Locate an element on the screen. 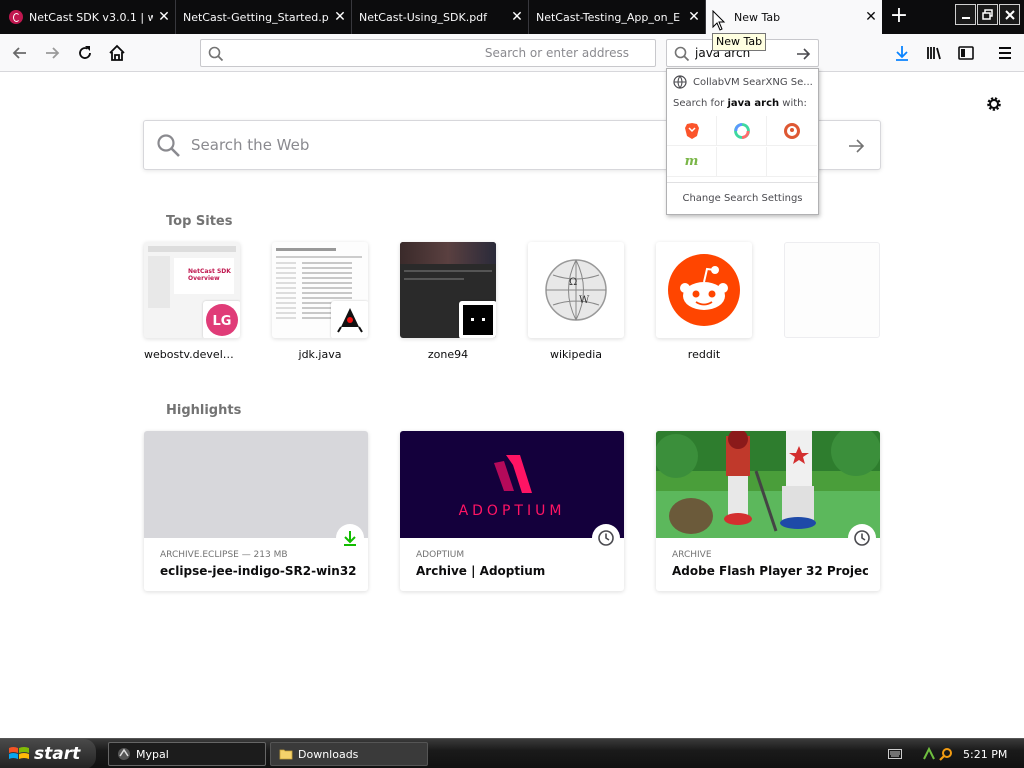 Image resolution: width=1024 pixels, height=768 pixels. tab-getting-started: NetCast-Getting_Started.pd ✕ is located at coordinates (264, 17).